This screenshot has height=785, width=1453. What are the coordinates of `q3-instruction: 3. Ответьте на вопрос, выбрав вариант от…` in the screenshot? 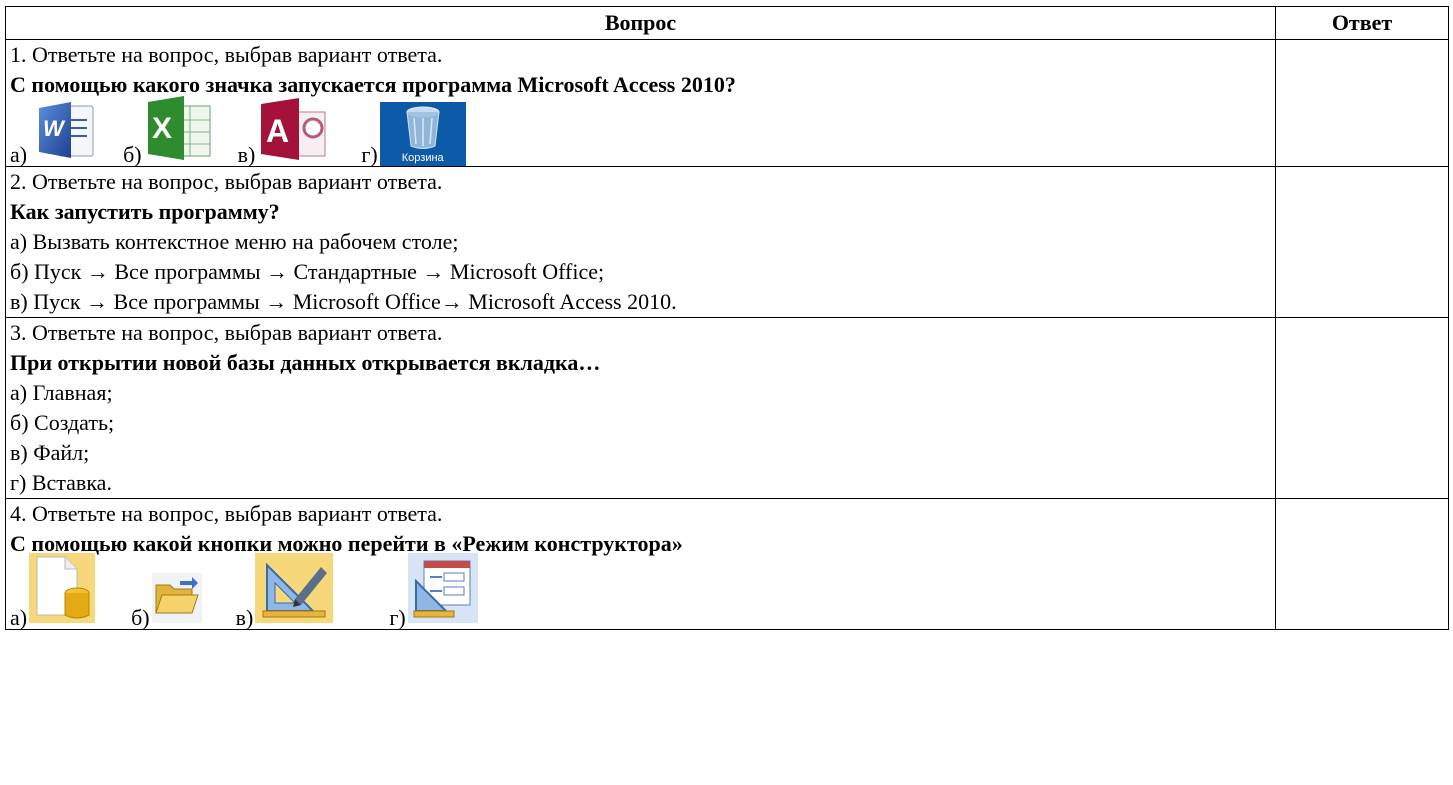 It's located at (226, 332).